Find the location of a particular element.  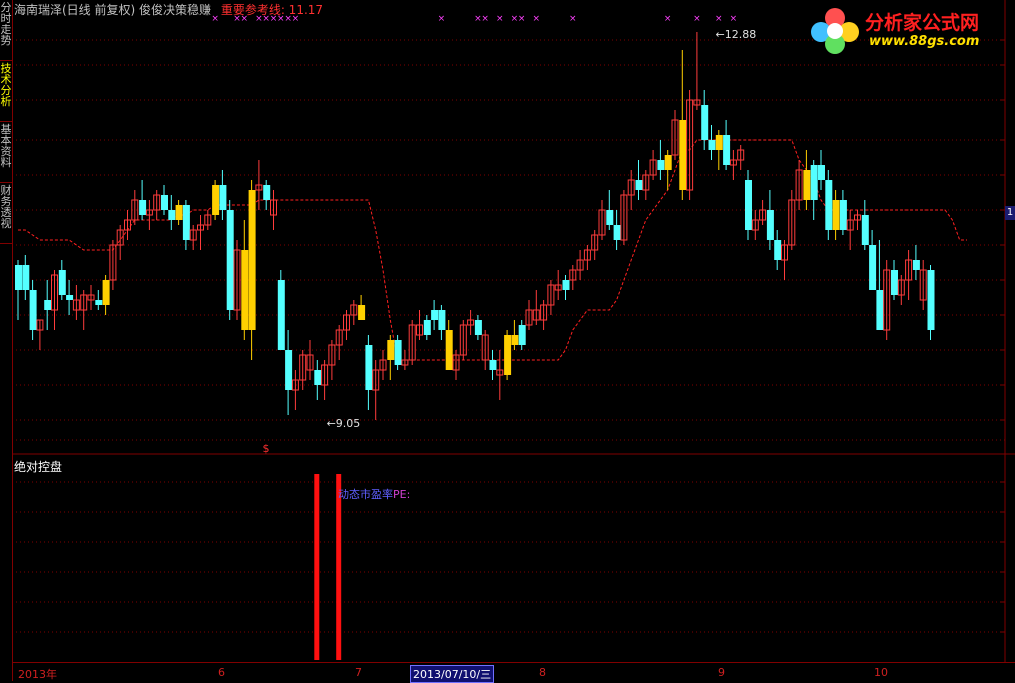

reference-line-label: 重要参考线: 11.17 is located at coordinates (272, 10).